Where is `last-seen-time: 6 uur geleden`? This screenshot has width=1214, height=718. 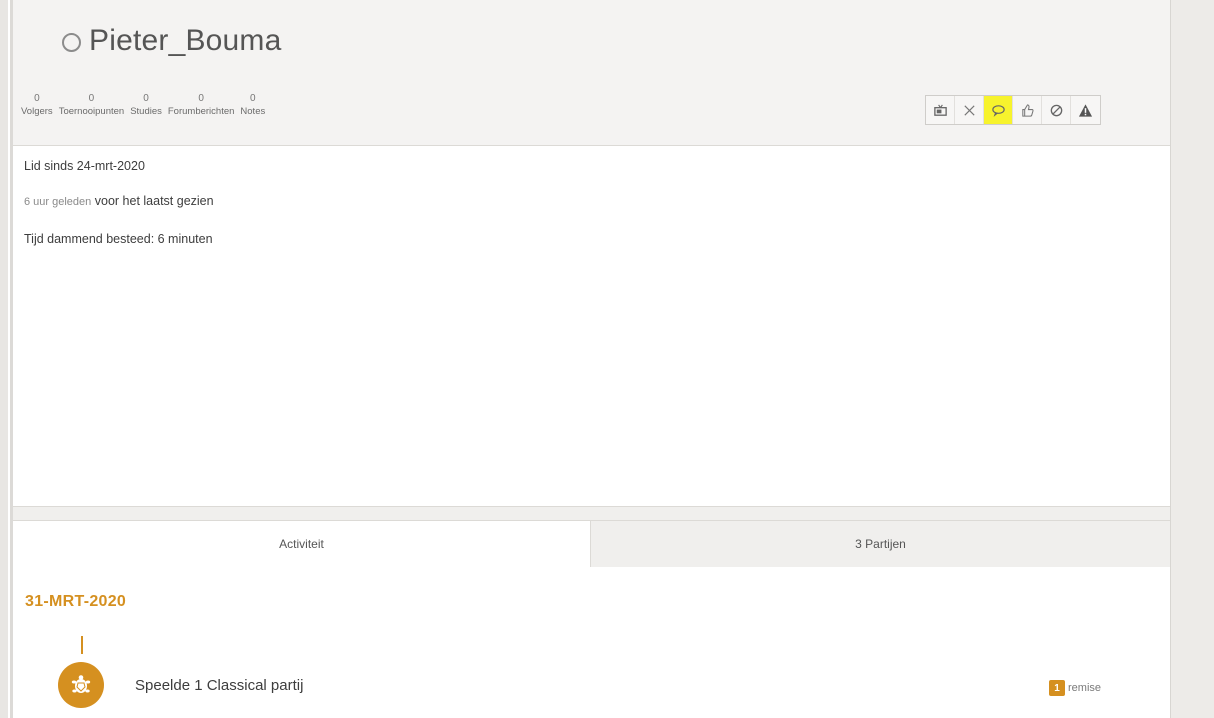 last-seen-time: 6 uur geleden is located at coordinates (58, 202).